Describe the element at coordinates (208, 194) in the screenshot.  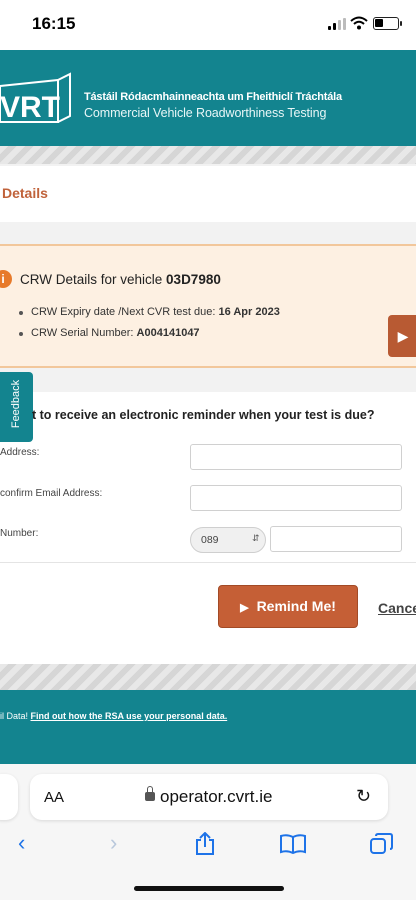
I see `section-bar` at that location.